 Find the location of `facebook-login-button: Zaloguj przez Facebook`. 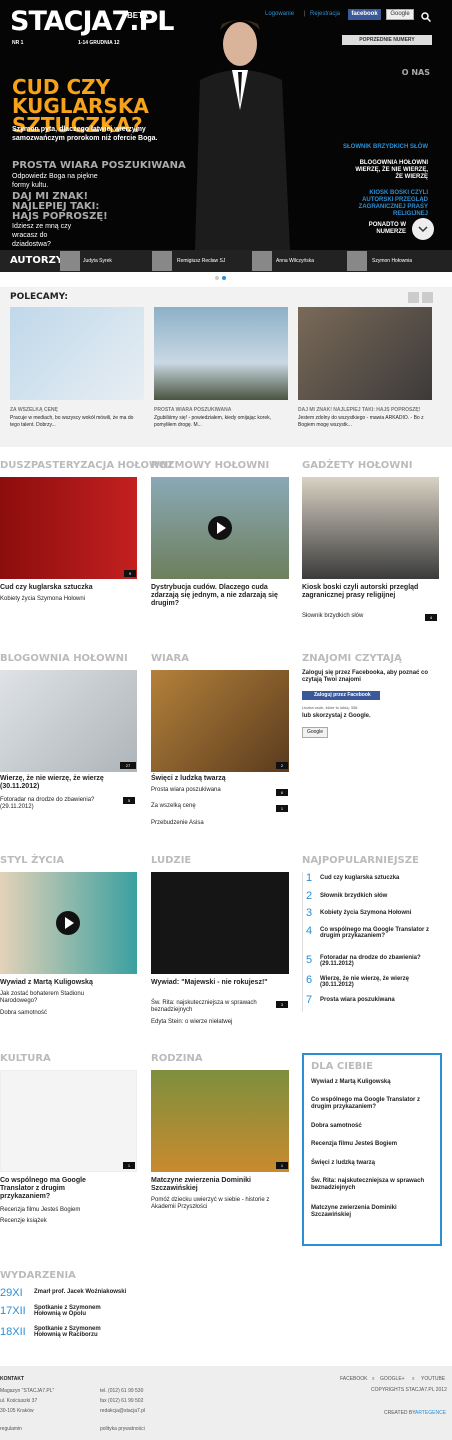

facebook-login-button: Zaloguj przez Facebook is located at coordinates (341, 695).